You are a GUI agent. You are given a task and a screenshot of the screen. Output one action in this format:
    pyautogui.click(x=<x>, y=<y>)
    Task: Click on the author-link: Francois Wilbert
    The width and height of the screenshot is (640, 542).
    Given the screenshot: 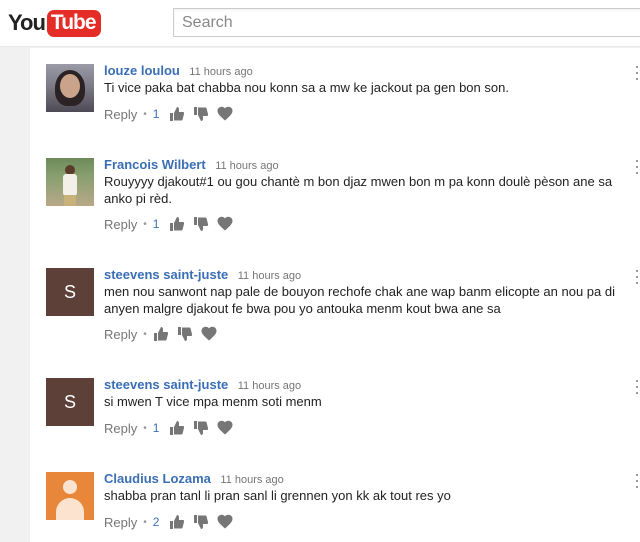 What is the action you would take?
    pyautogui.click(x=155, y=164)
    